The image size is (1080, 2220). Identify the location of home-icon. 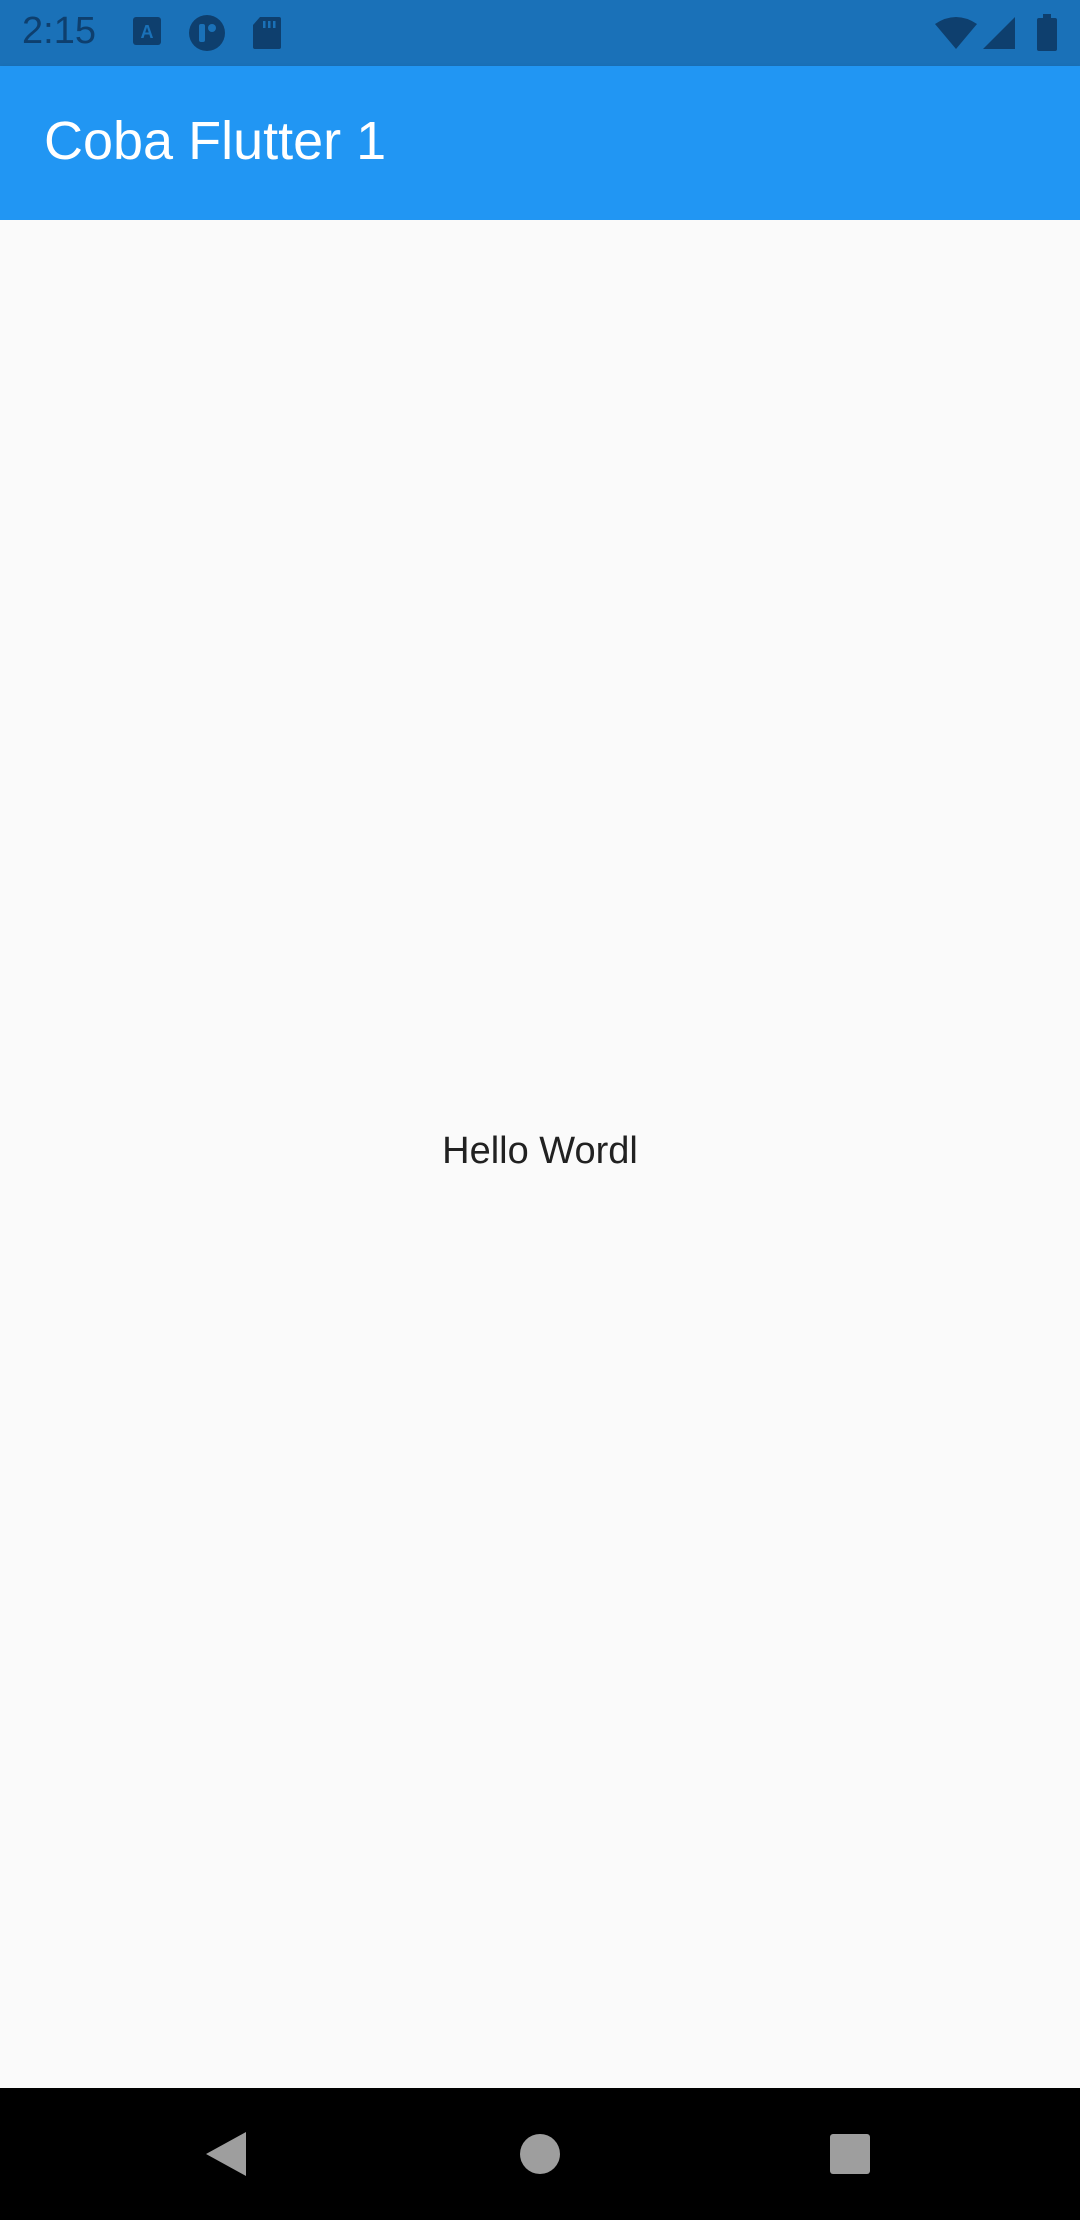
(540, 2154).